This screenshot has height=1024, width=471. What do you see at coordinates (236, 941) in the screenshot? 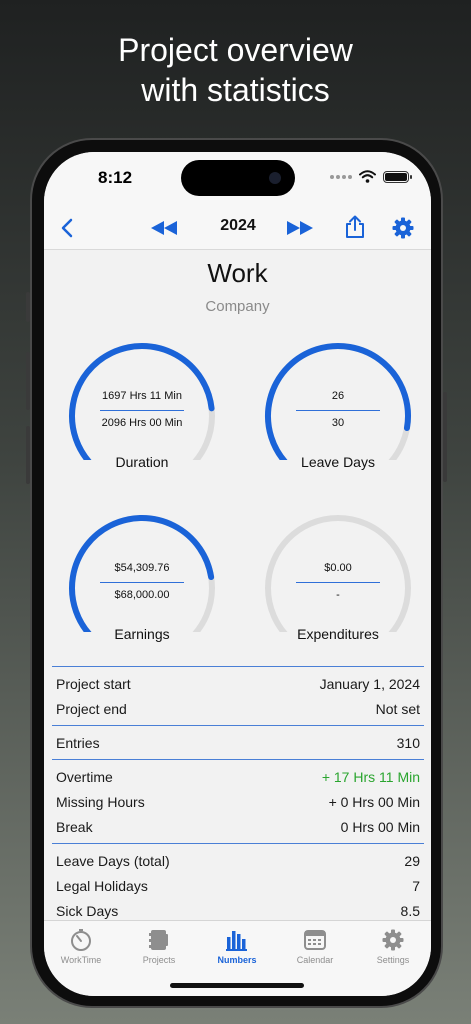
I see `bar-chart-icon` at bounding box center [236, 941].